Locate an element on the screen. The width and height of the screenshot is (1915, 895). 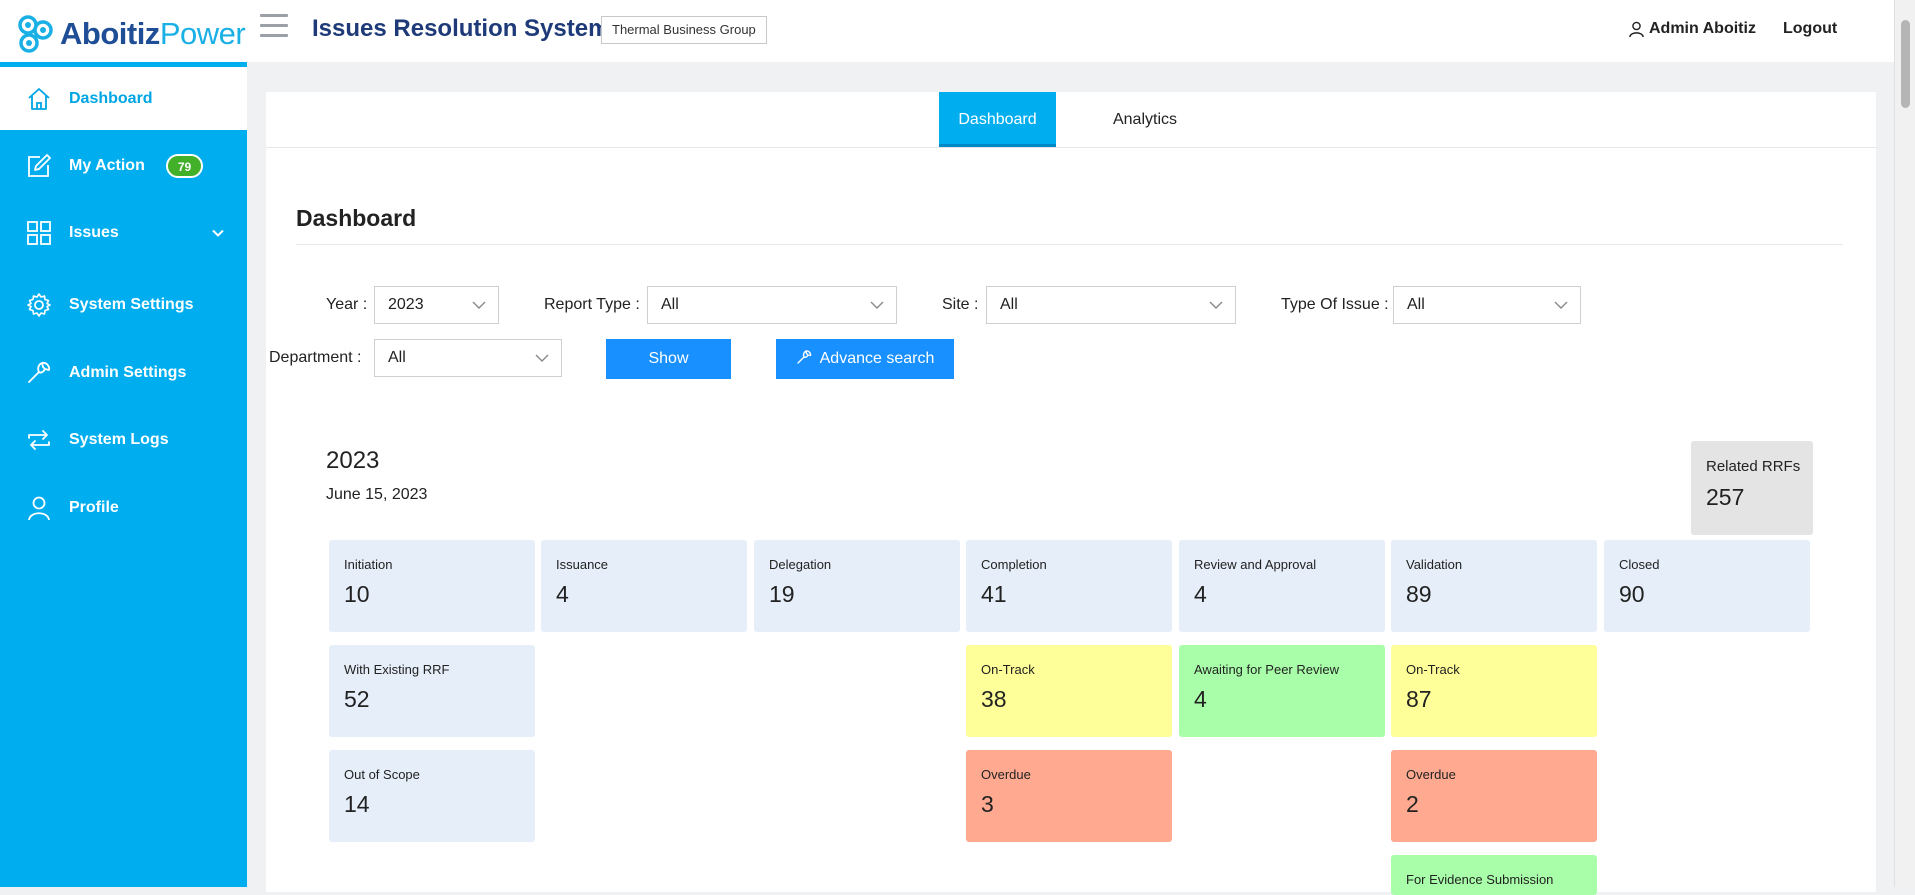
substat-card-completion-overdue: Overdue 3 is located at coordinates (1069, 796).